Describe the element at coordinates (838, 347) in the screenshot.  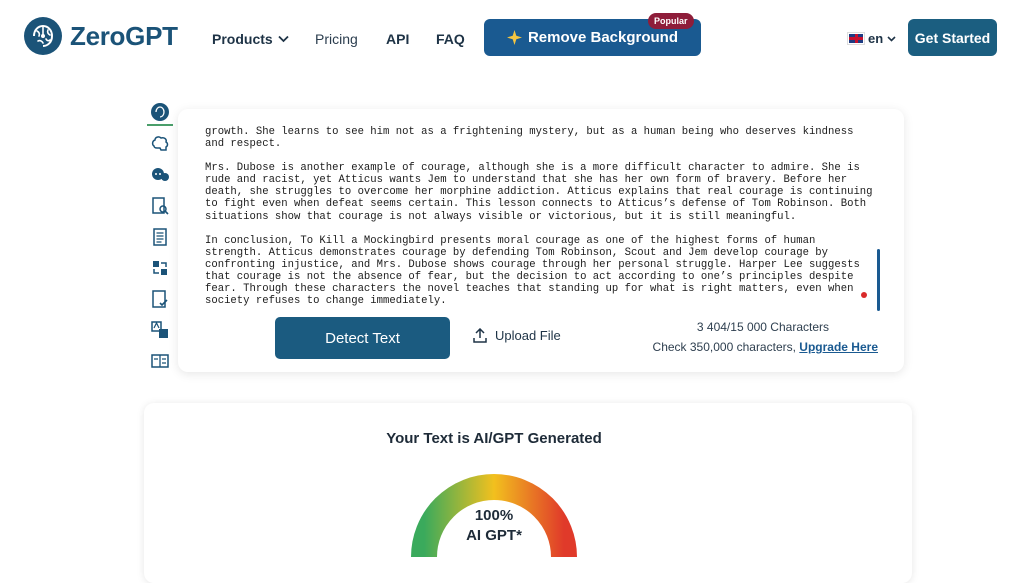
I see `upgrade-link: Upgrade Here` at that location.